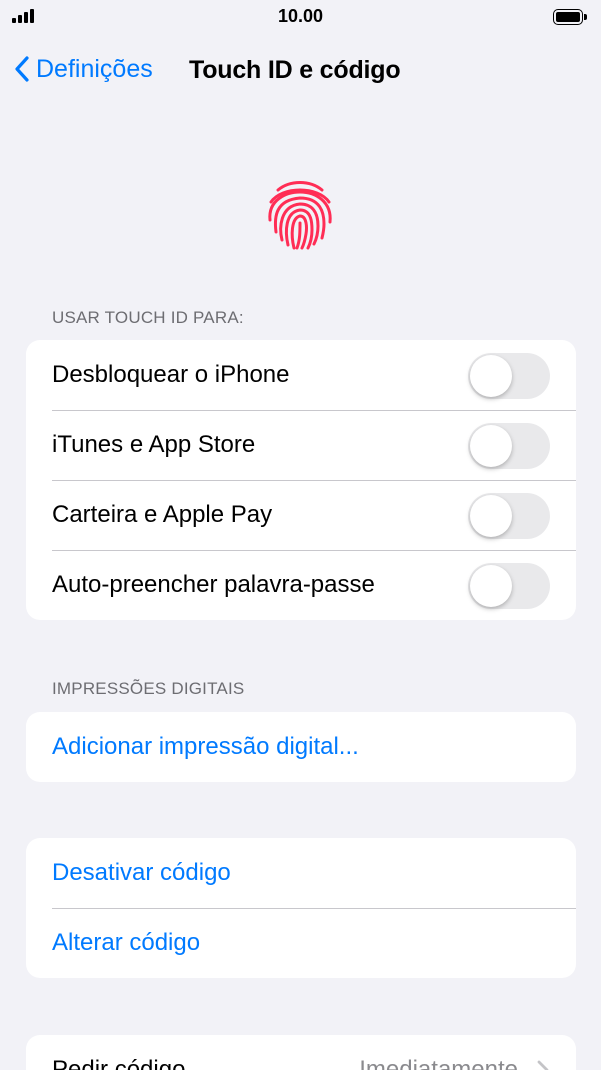 The height and width of the screenshot is (1070, 601). I want to click on fingerprints-section-header: IMPRESSÕES DIGITAIS, so click(148, 688).